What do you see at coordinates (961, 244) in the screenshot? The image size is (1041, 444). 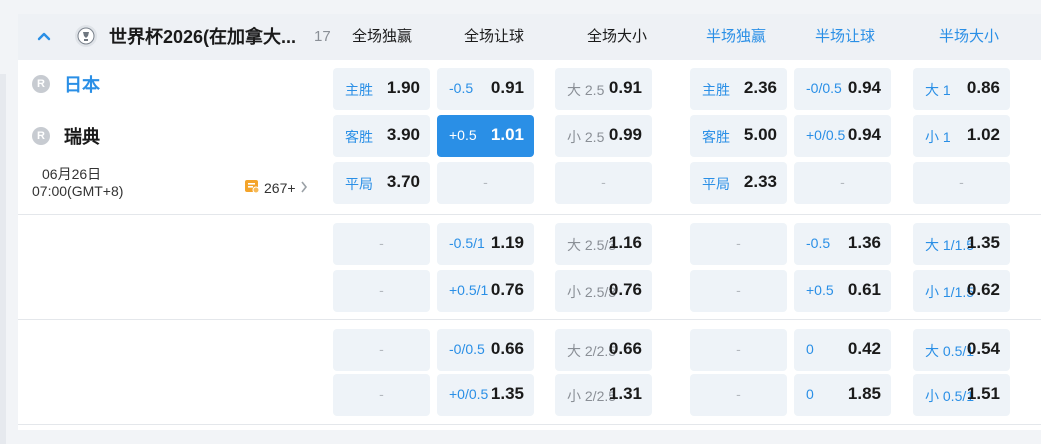 I see `odds-cell-ht-over-under: 大 1/1.5 1.35` at bounding box center [961, 244].